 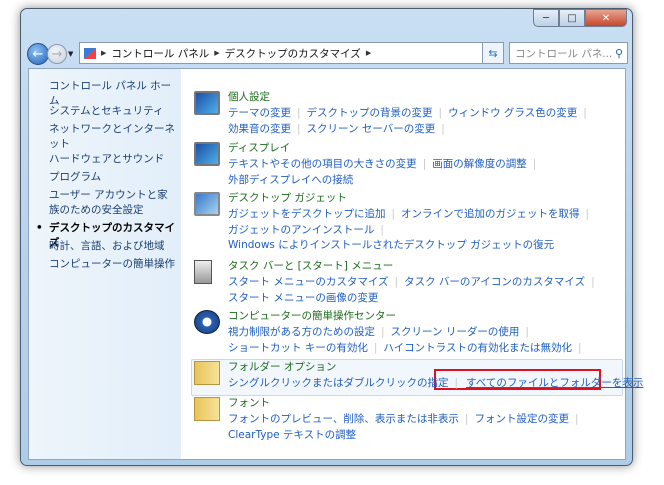 What do you see at coordinates (207, 322) in the screenshot?
I see `ease-of-access-center-icon` at bounding box center [207, 322].